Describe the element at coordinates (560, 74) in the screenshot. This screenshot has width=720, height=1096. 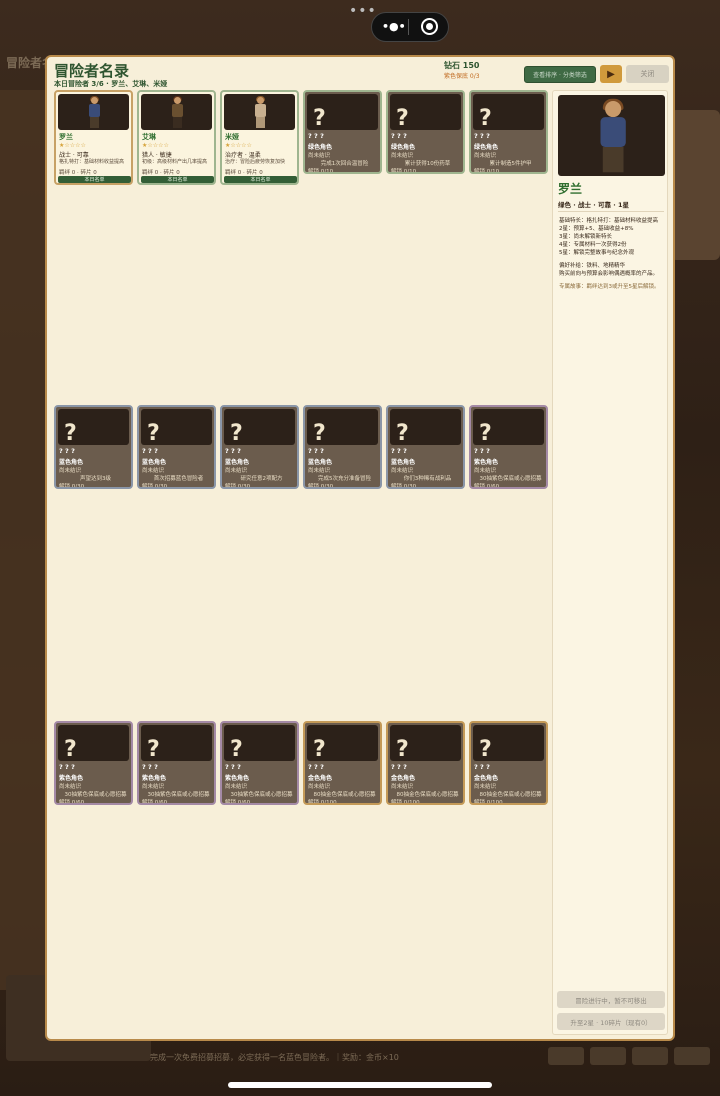
I see `sort-filter-button: 查看排序 · 分类筛选` at that location.